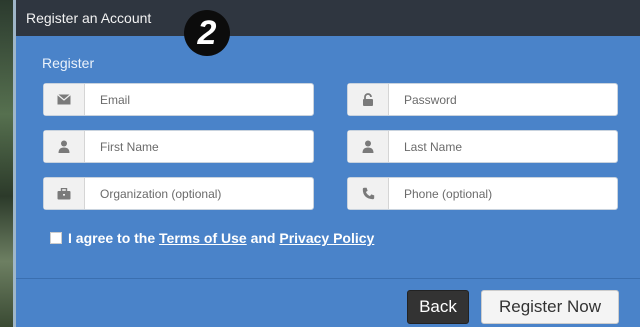 This screenshot has width=640, height=327. I want to click on last-name-field, so click(482, 146).